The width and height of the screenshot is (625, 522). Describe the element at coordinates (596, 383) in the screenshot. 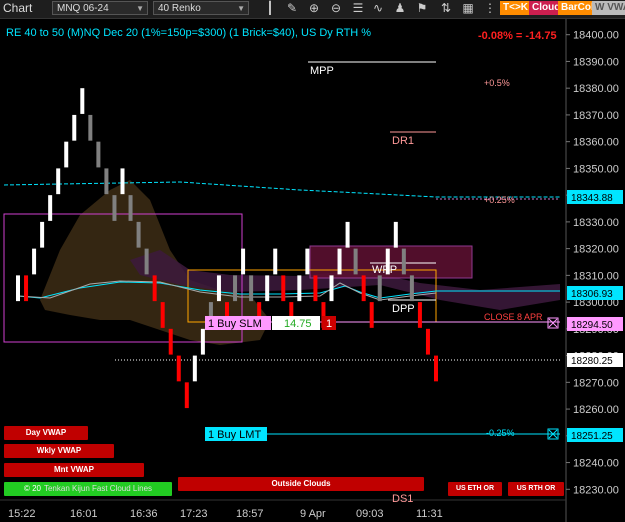

I see `y-tick-label: 18270.00` at that location.